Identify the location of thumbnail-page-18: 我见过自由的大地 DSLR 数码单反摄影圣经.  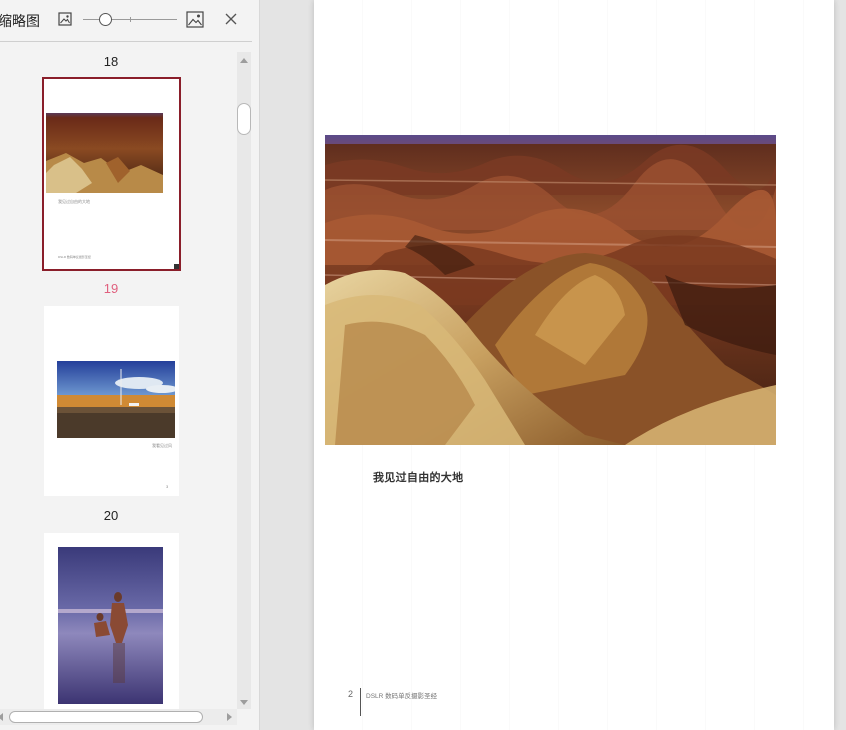
(111, 174).